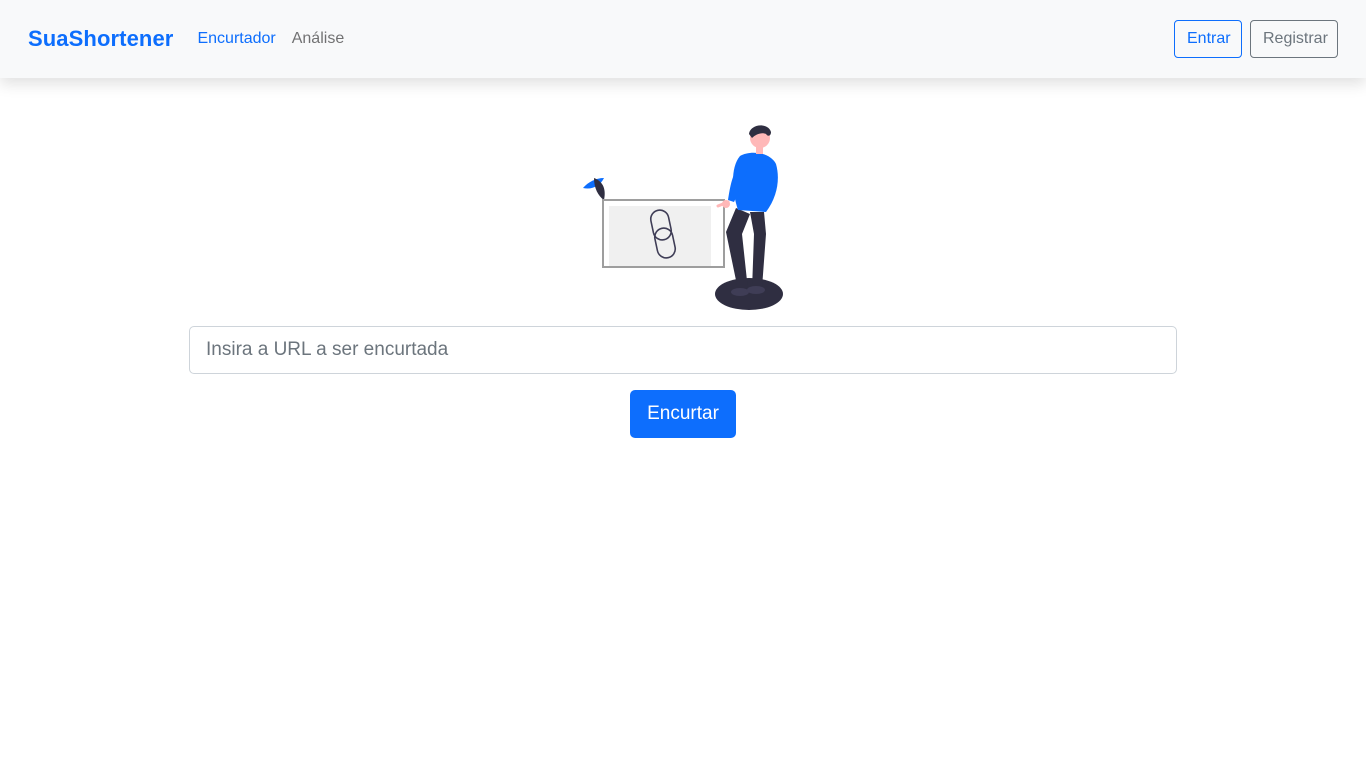  I want to click on brand-logo: SuaShortener, so click(100, 39).